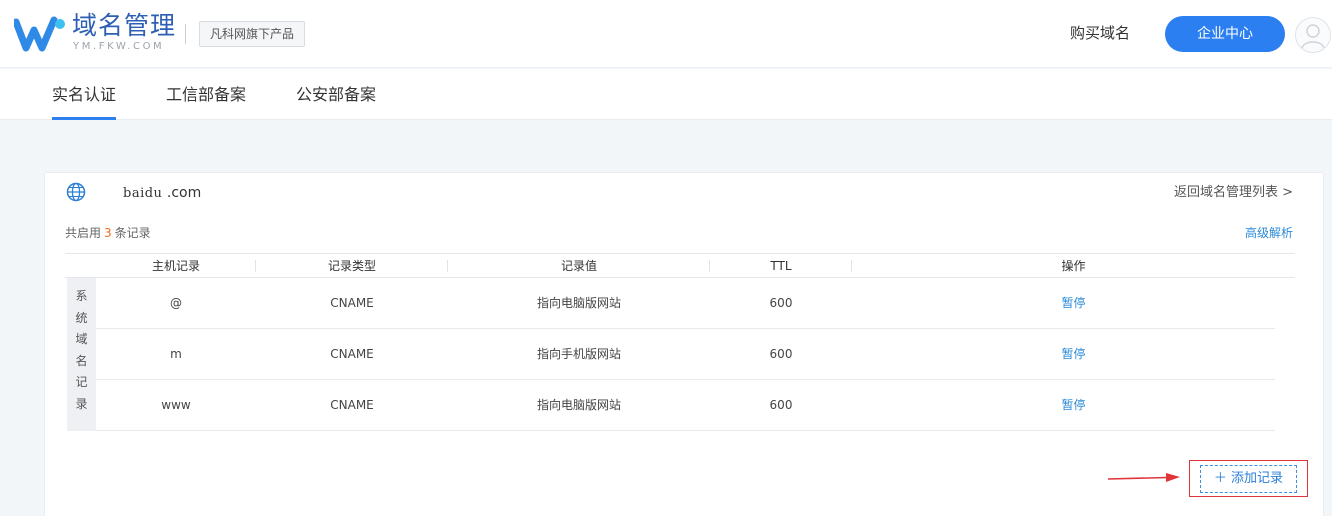 The image size is (1332, 516). What do you see at coordinates (666, 94) in the screenshot?
I see `tab-bar: 实名认证 工信部备案 公安部备案` at bounding box center [666, 94].